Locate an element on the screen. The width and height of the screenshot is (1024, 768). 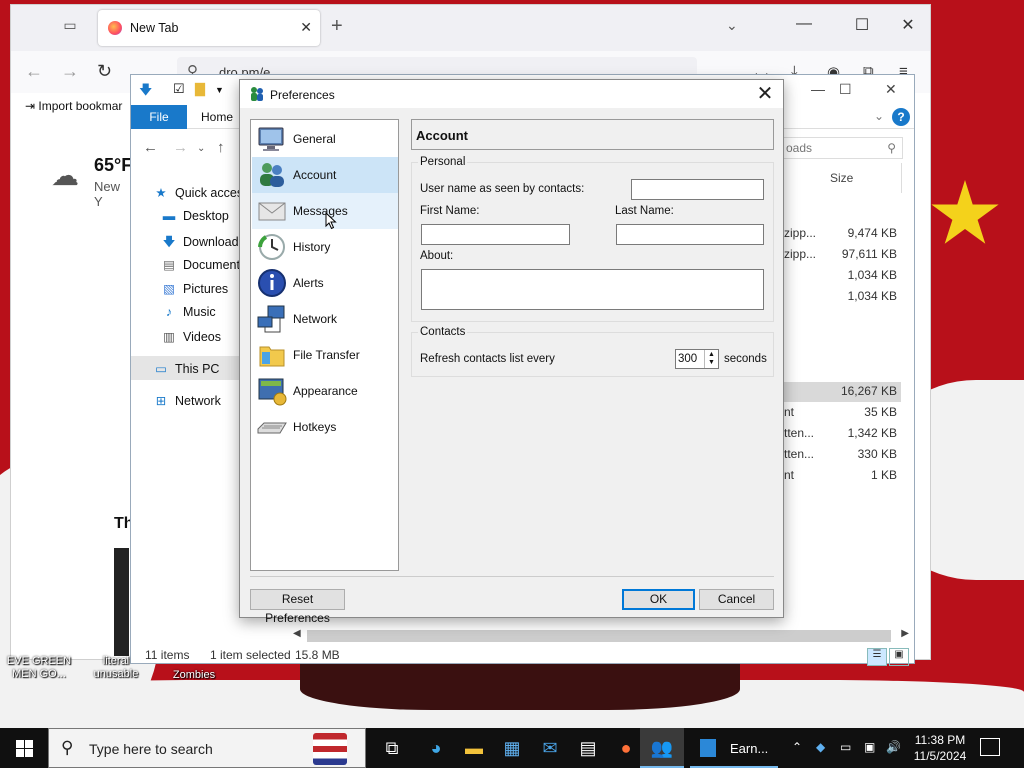
category-network: Network is located at coordinates (325, 319).